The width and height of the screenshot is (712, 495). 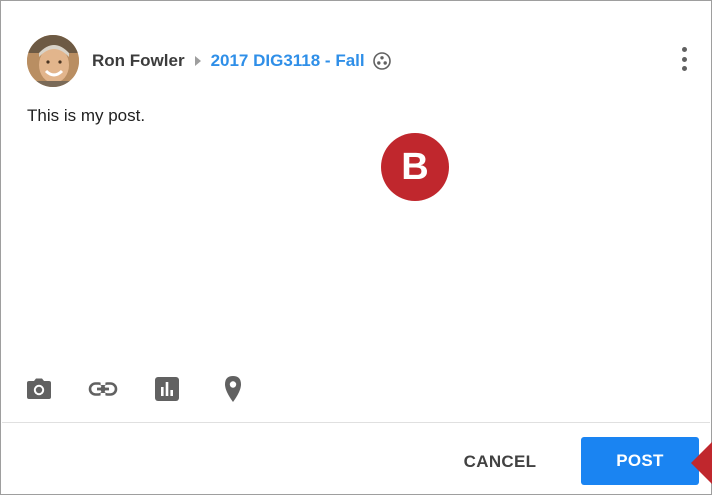 What do you see at coordinates (701, 463) in the screenshot?
I see `pointer-arrow-icon` at bounding box center [701, 463].